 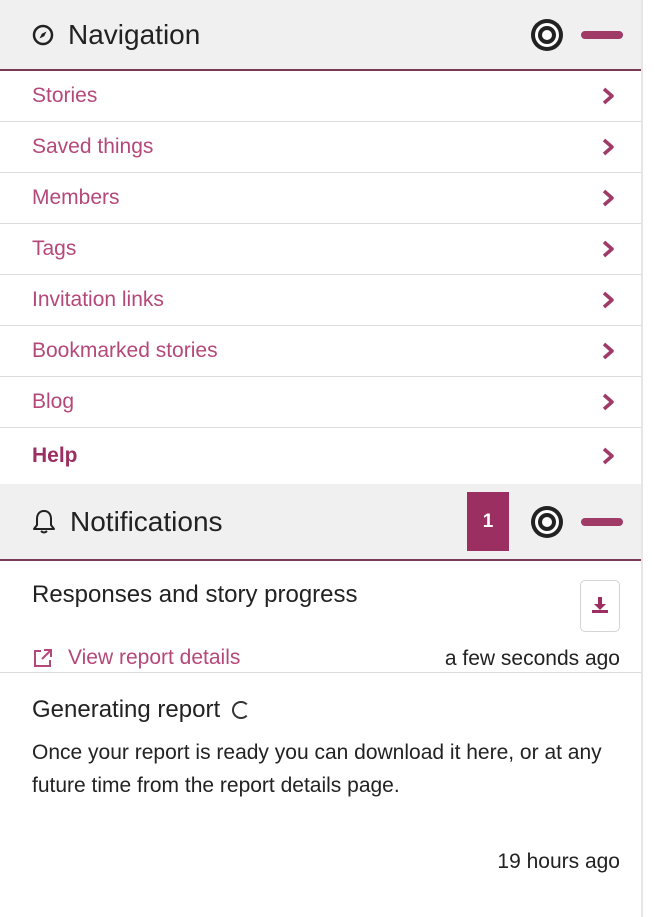 I want to click on nav-item-label: Tags, so click(x=54, y=248).